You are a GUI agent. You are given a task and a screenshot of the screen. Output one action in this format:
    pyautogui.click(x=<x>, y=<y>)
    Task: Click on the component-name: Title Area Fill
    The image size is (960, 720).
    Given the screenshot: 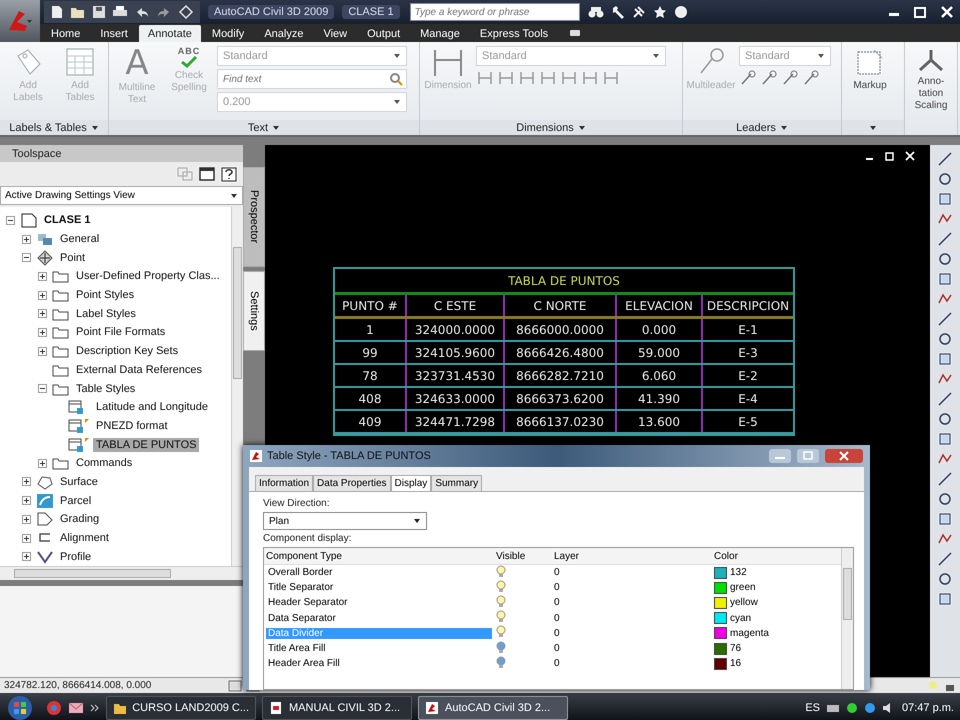 What is the action you would take?
    pyautogui.click(x=297, y=648)
    